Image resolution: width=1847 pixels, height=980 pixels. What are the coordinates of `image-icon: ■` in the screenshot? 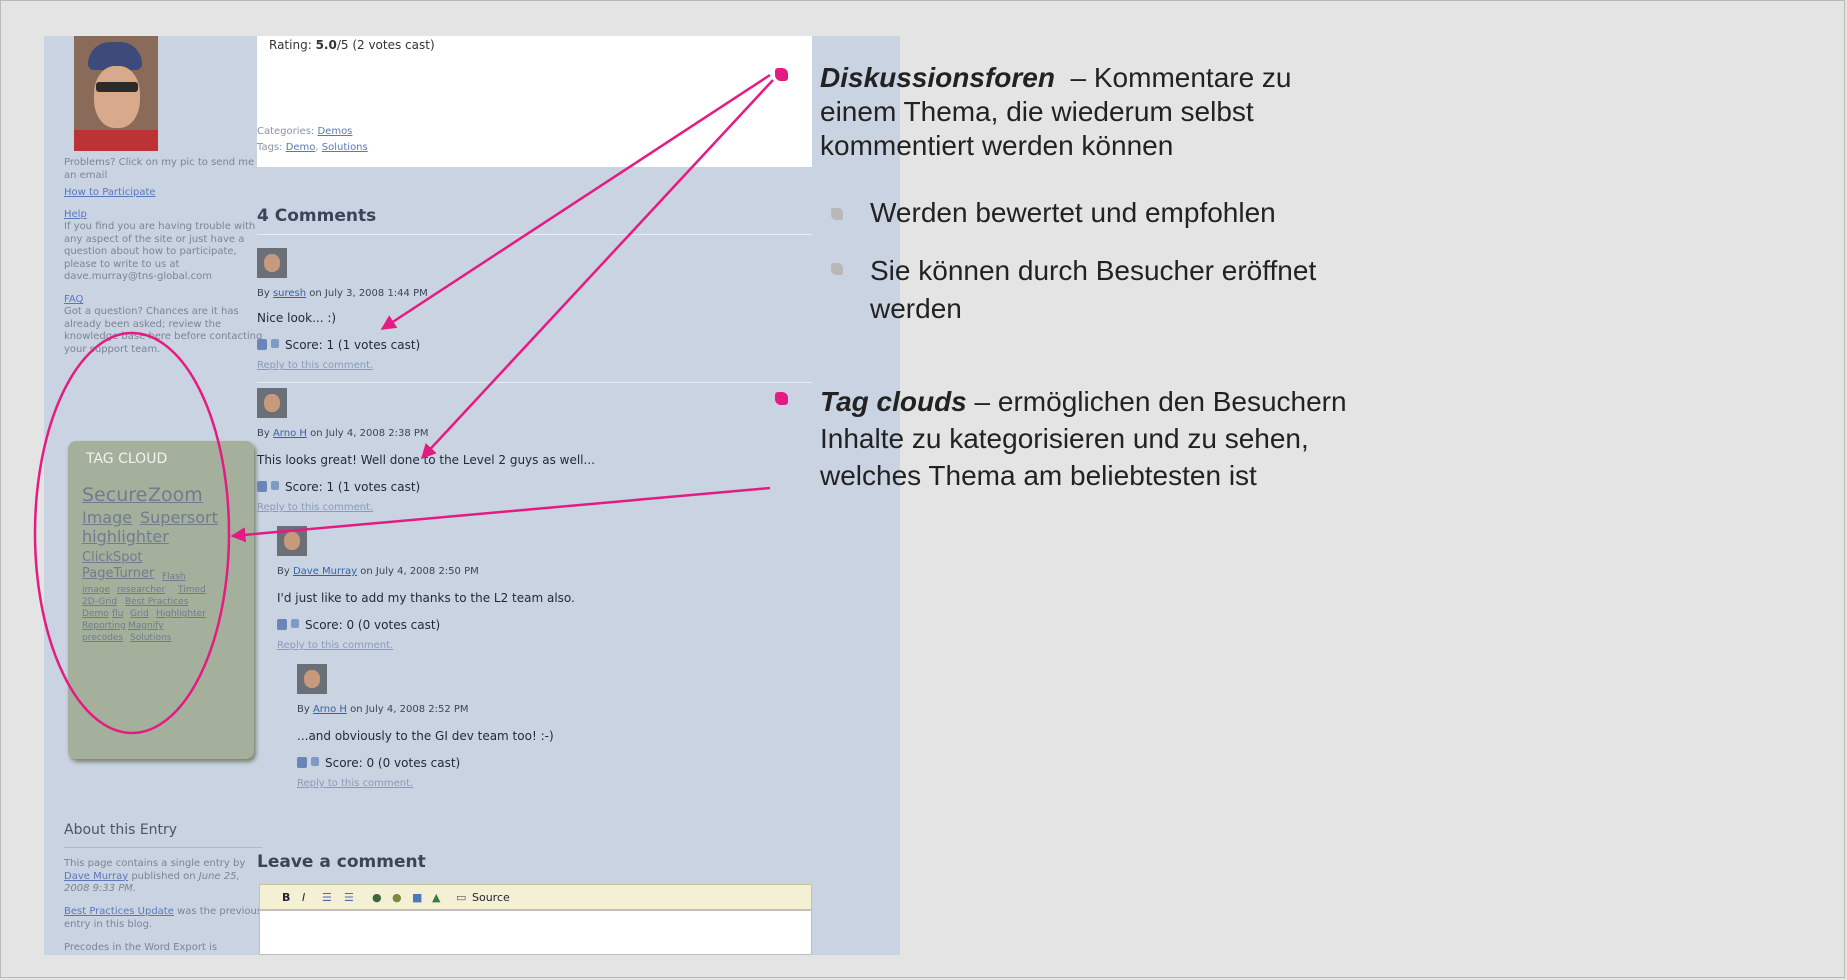 It's located at (417, 897).